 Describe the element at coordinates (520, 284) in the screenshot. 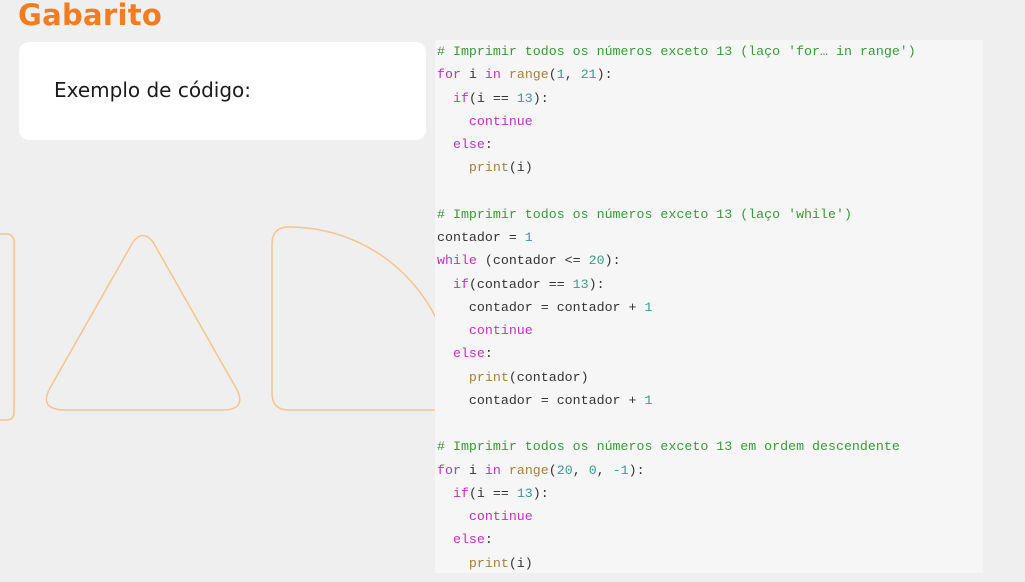

I see `code-token-default: (contador ==` at that location.